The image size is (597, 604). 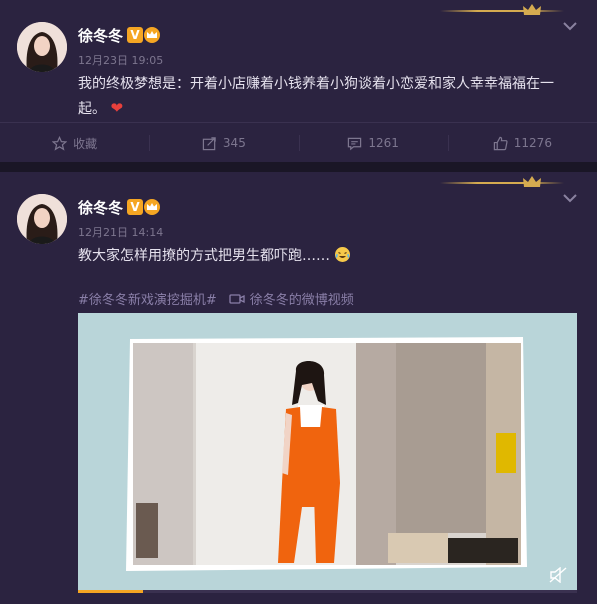 I want to click on post-text-body: 我的终极梦想是：开着小店赚着小钱养着小狗谈着小恋爱和家人幸幸福福在一起。, so click(x=316, y=96).